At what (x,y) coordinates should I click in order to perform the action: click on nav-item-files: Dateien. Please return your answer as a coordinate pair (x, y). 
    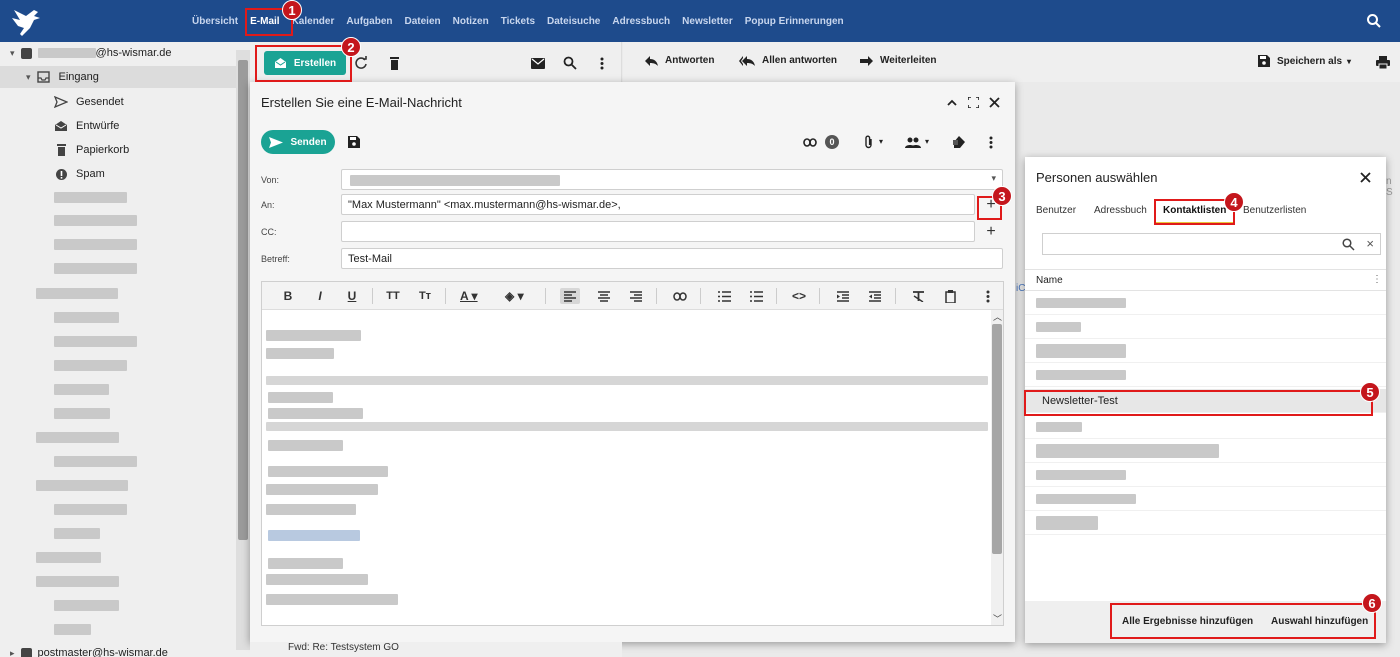
    Looking at the image, I should click on (422, 21).